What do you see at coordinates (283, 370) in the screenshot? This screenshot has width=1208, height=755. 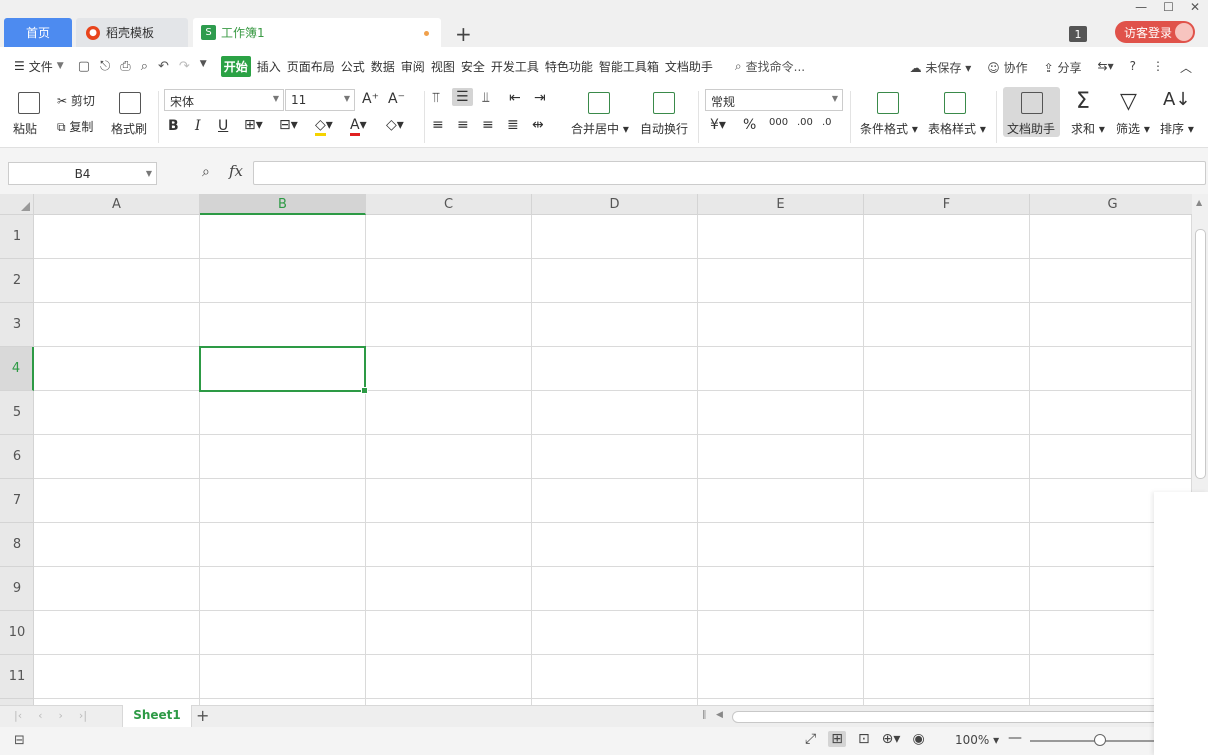 I see `active-cell-b4` at bounding box center [283, 370].